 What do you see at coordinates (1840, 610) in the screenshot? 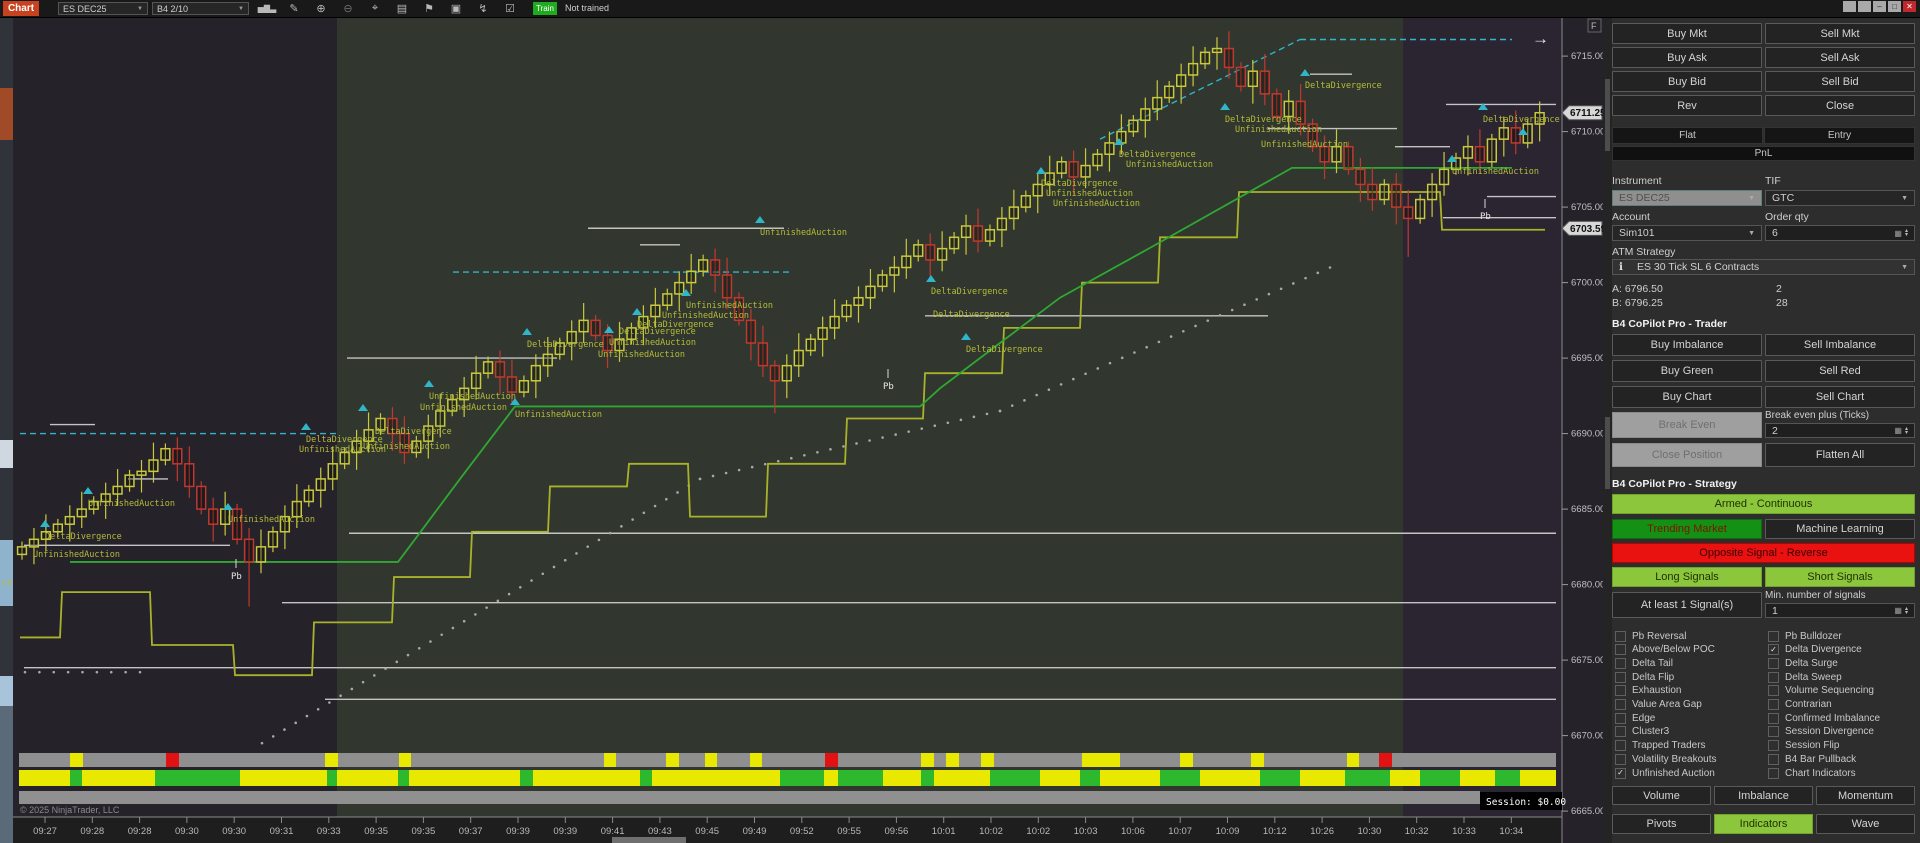
I see `min-signals-input: 1 ▦ ▴ ▾` at bounding box center [1840, 610].